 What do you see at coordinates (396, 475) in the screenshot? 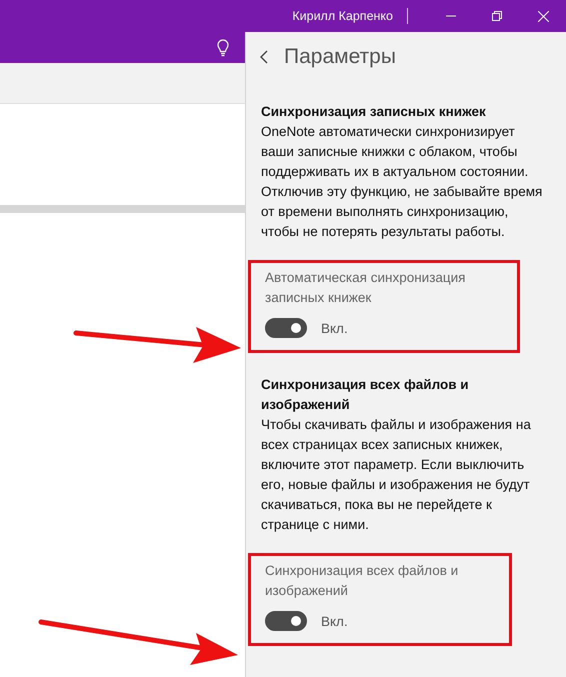
I see `section-description: Чтобы скачивать файлы и изображения на всех страницах всех записных книжек, включите этот параметр. Если выключить его, новые файлы и изображения не будут скачиваться, пока вы не перейдете к странице с ними.` at bounding box center [396, 475].